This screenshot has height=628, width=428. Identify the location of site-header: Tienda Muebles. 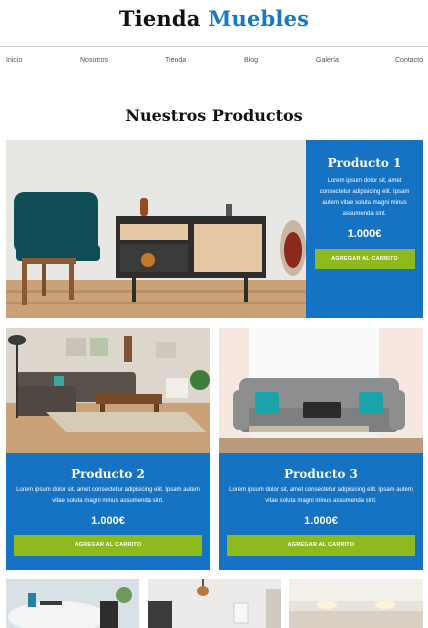
(214, 23).